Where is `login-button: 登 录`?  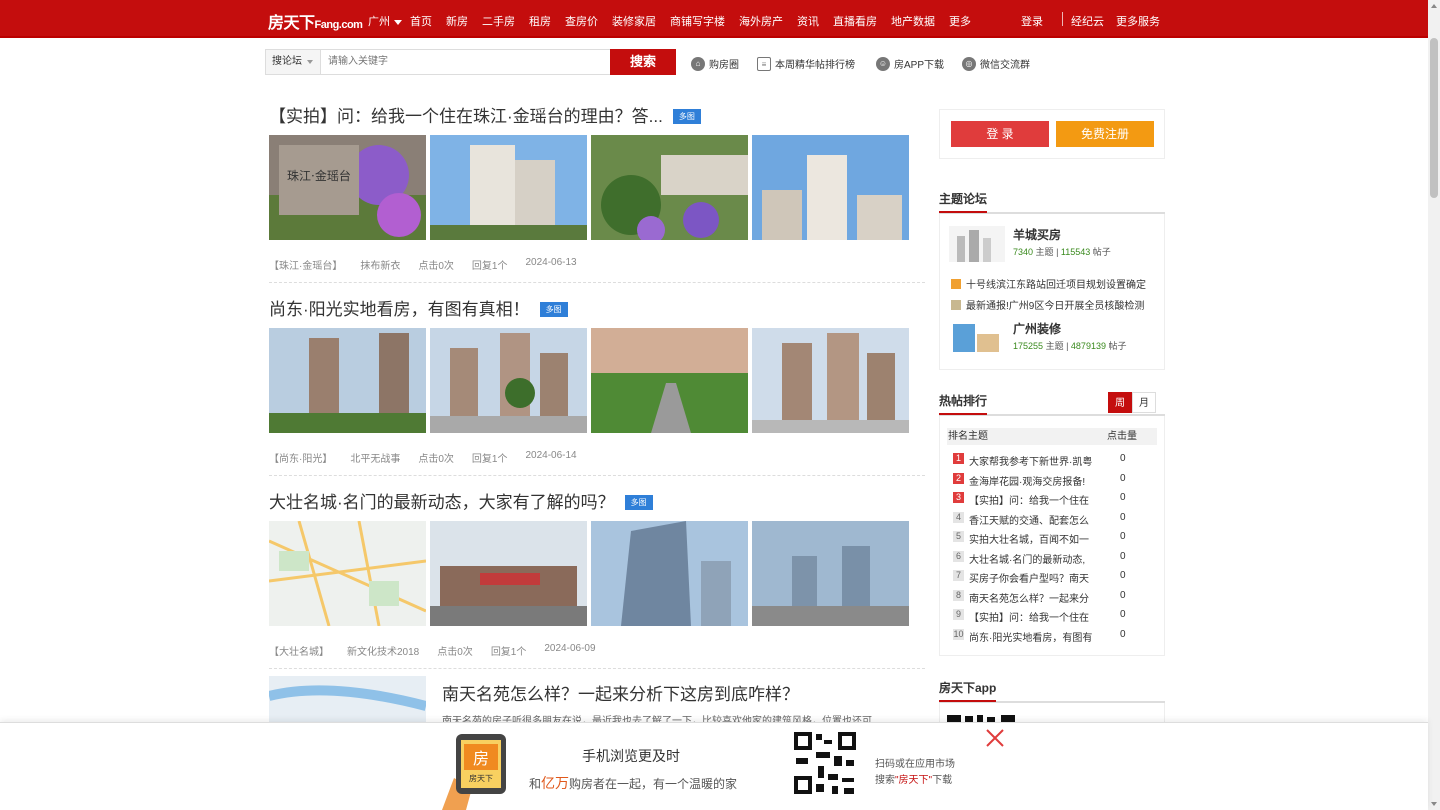
login-button: 登 录 is located at coordinates (1000, 134).